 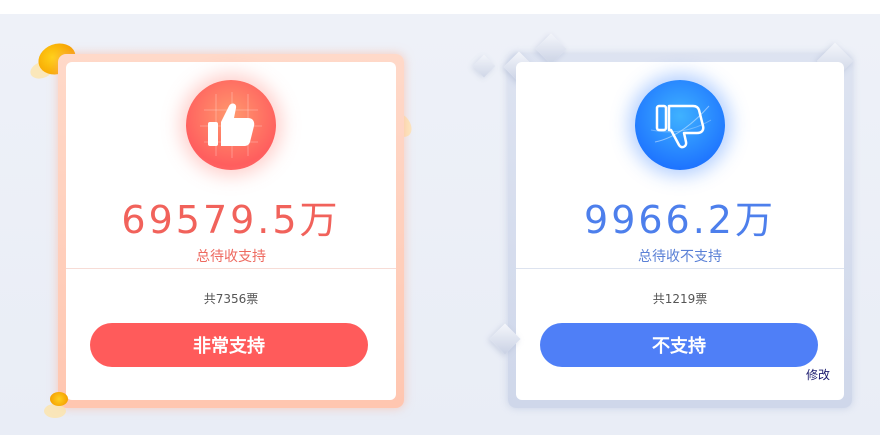 What do you see at coordinates (679, 345) in the screenshot?
I see `oppose-button: 不支持` at bounding box center [679, 345].